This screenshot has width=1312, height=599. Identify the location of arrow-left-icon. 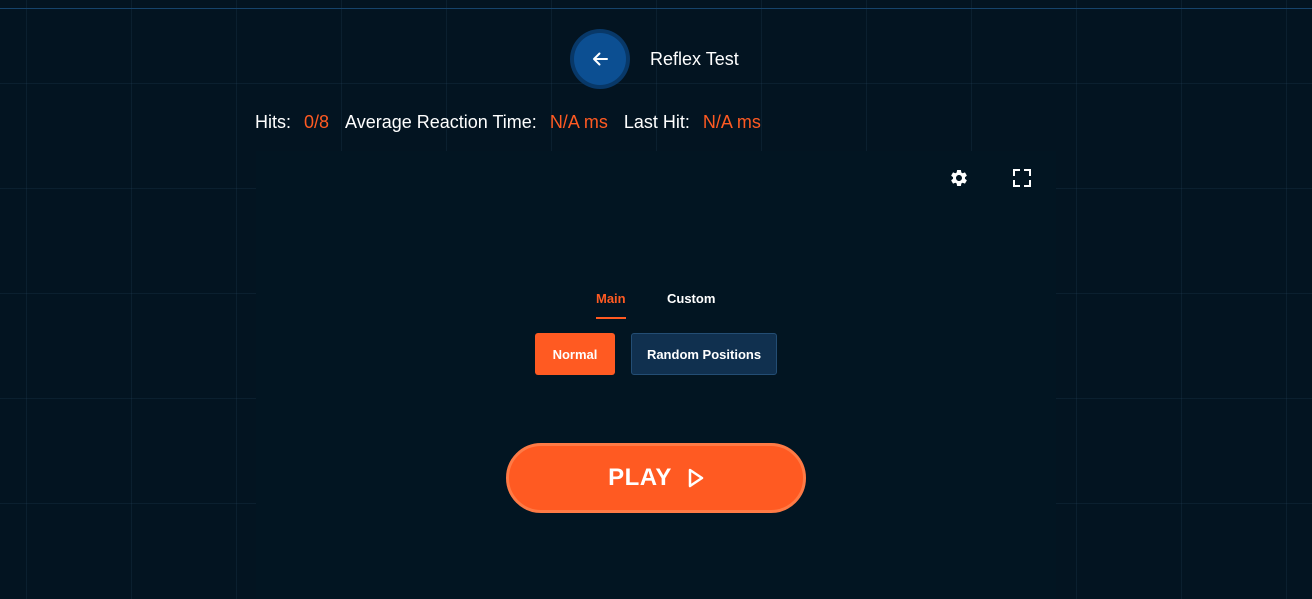
(600, 59).